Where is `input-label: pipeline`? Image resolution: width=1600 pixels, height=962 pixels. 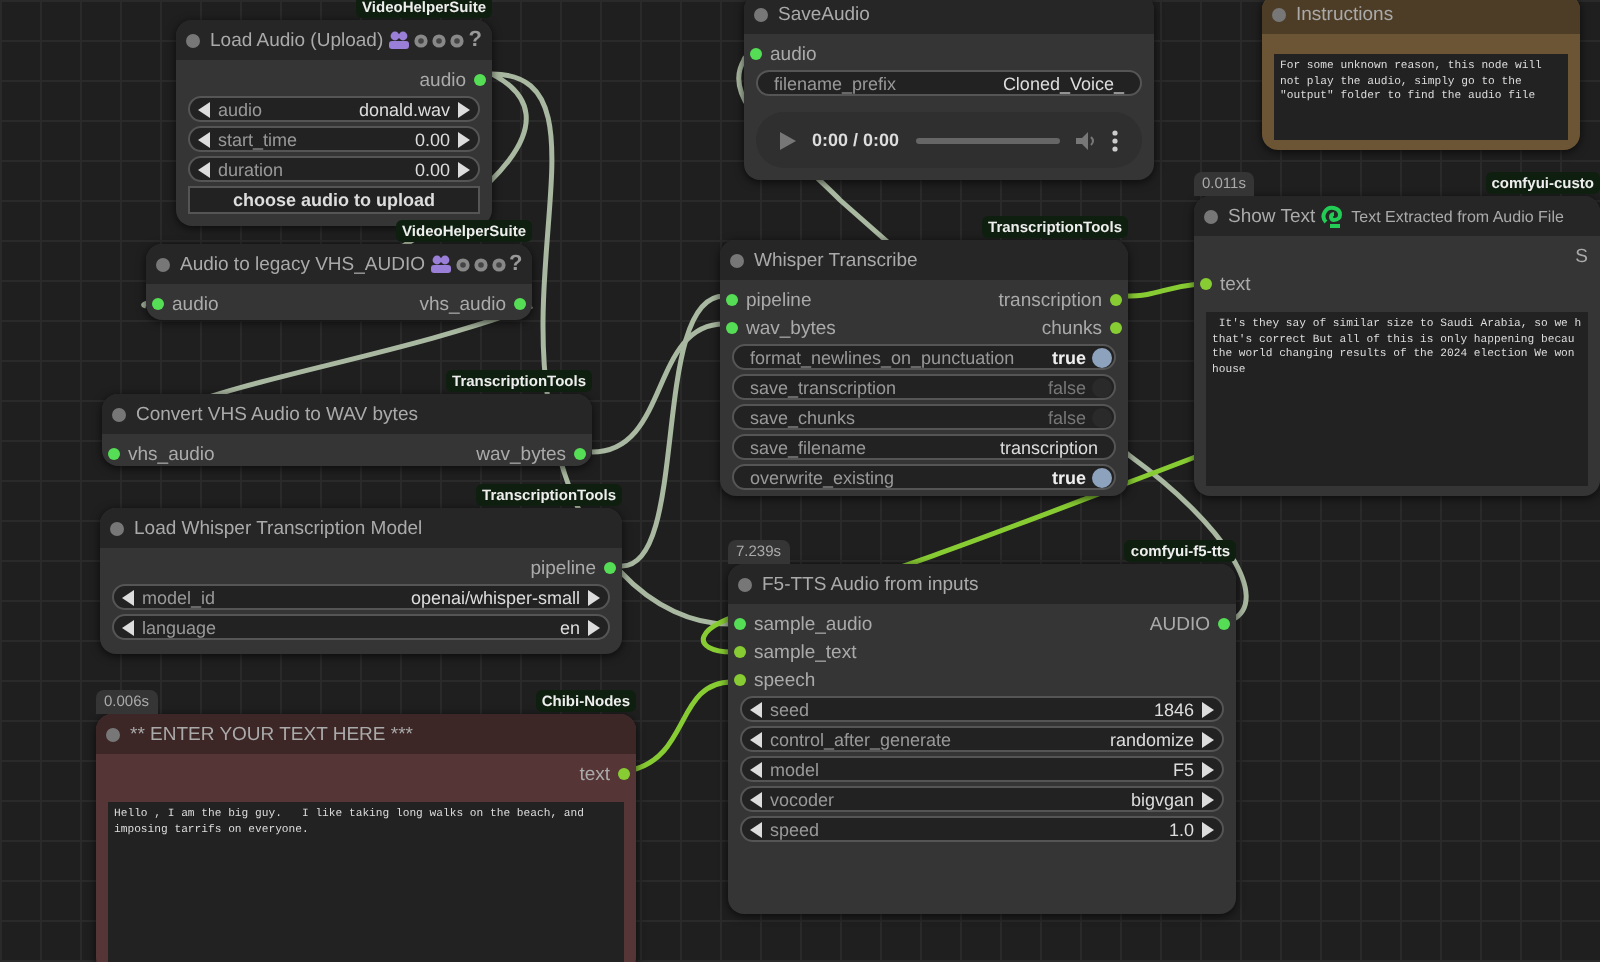
input-label: pipeline is located at coordinates (779, 300).